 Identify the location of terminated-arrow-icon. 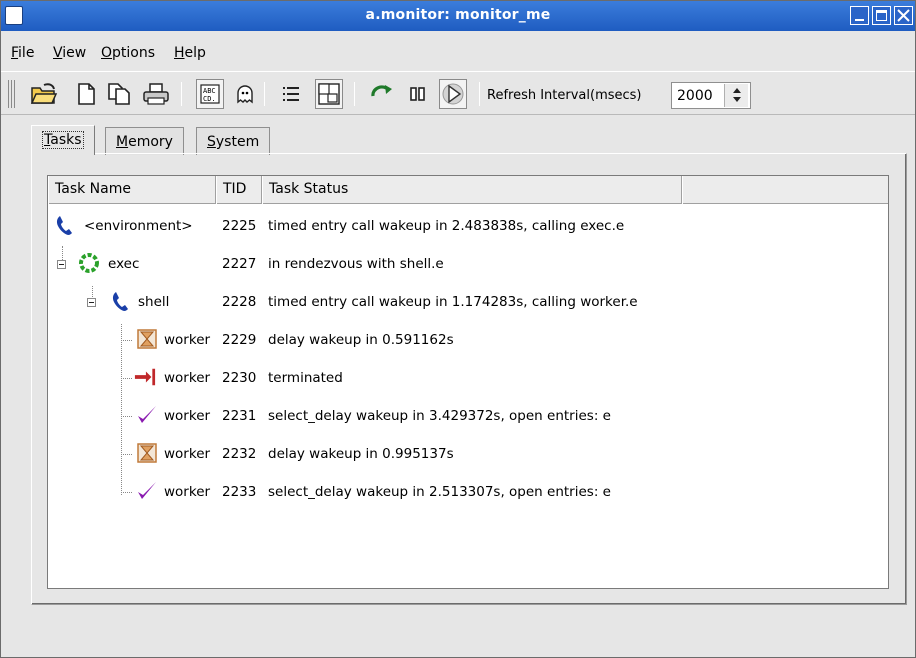
(145, 377).